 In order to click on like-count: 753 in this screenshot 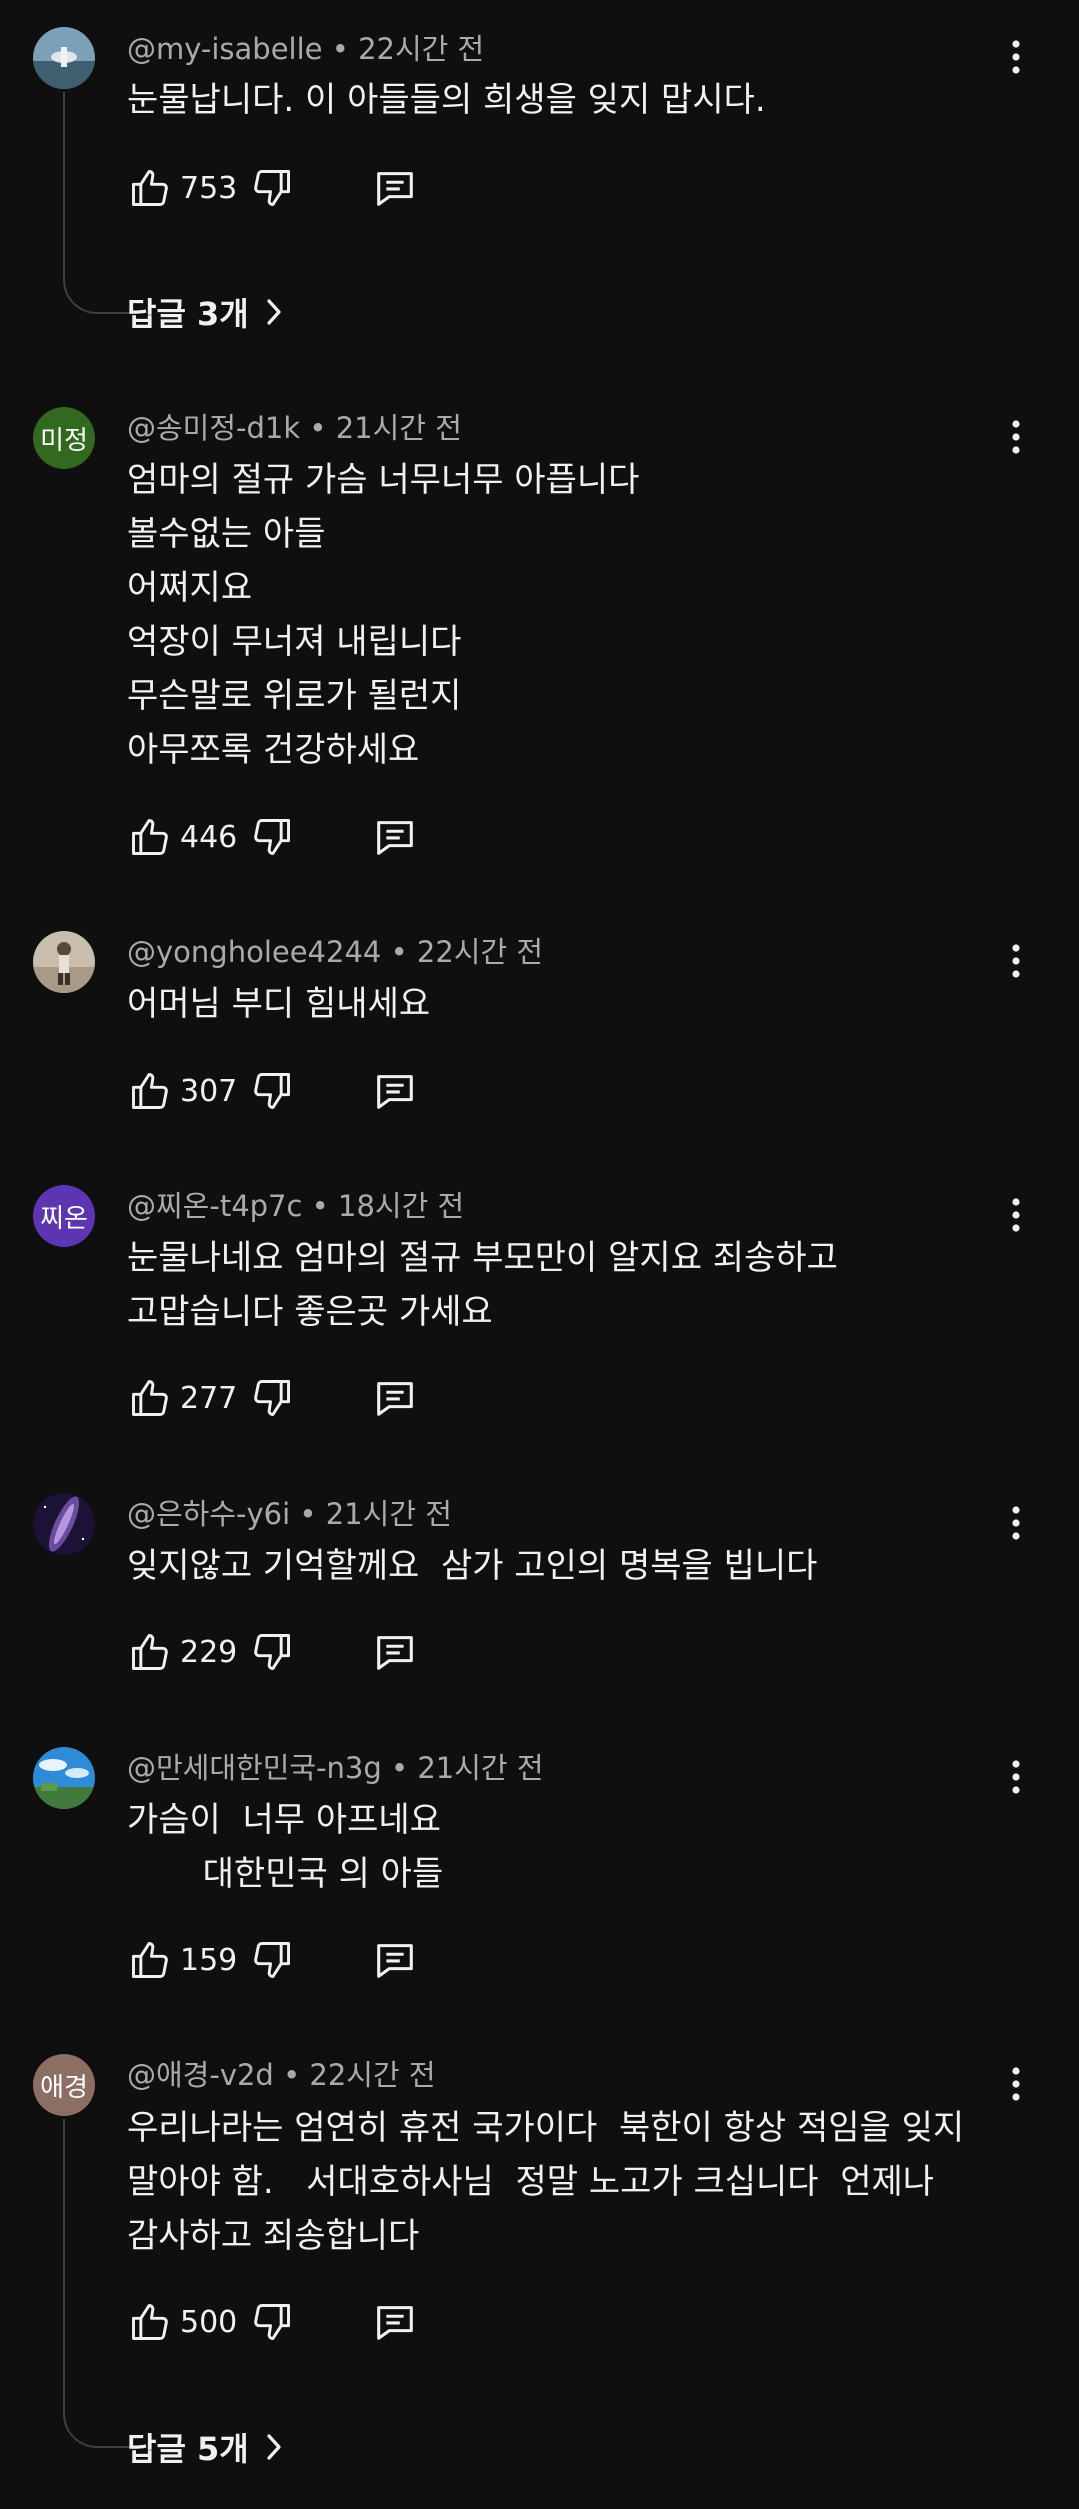, I will do `click(209, 188)`.